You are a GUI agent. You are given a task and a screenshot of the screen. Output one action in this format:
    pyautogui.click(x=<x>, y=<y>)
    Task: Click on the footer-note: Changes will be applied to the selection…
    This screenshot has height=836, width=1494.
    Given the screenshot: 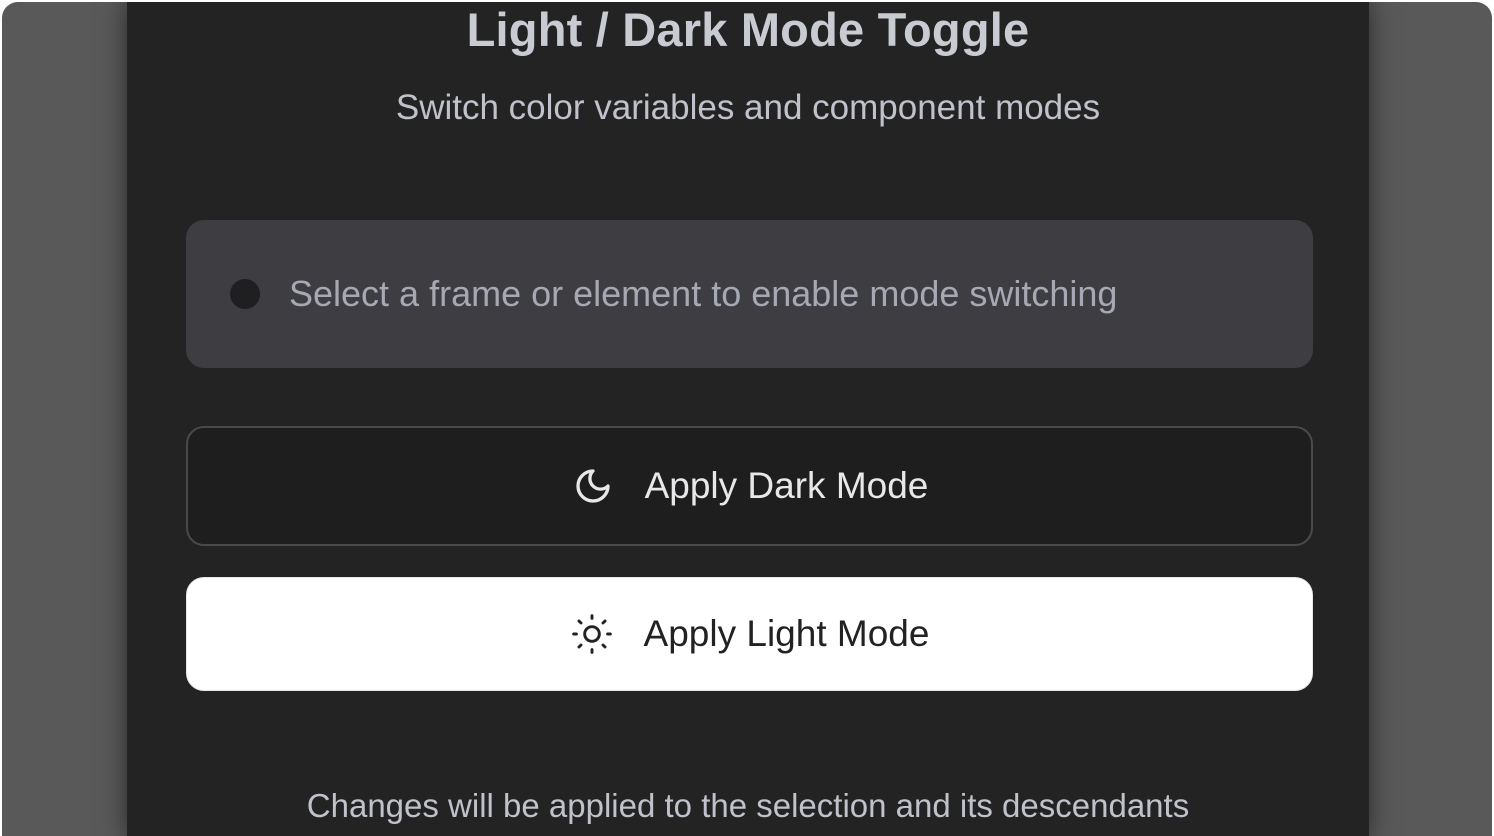 What is the action you would take?
    pyautogui.click(x=748, y=805)
    